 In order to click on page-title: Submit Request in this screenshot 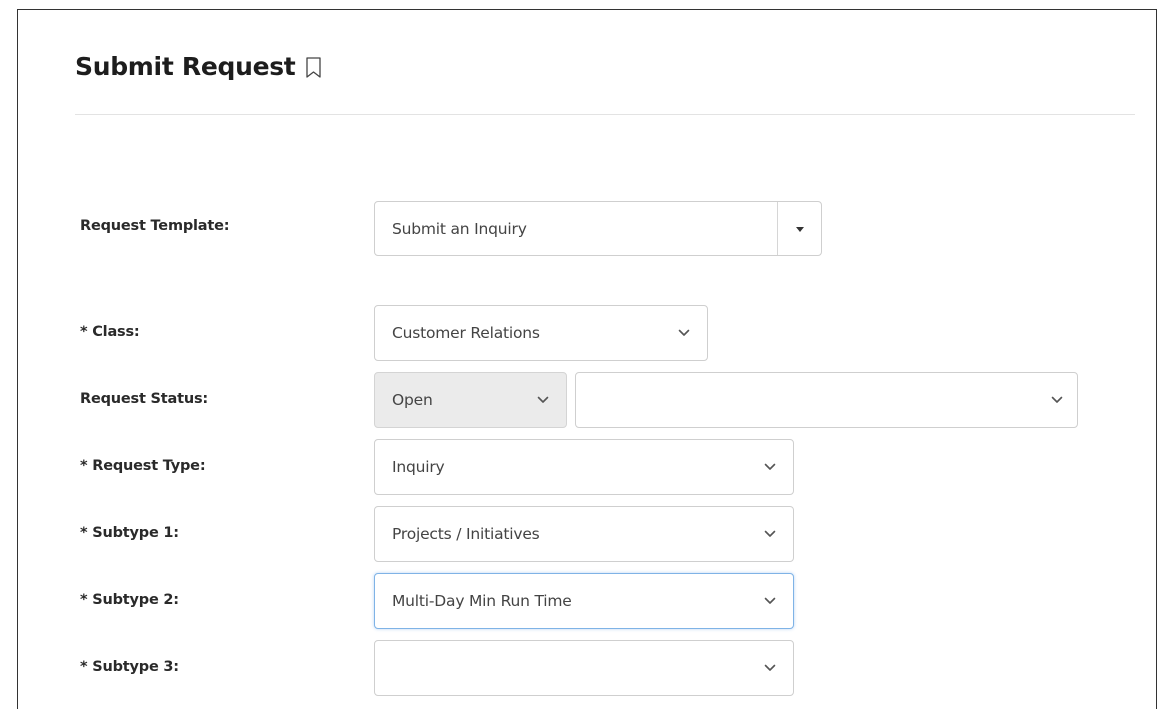, I will do `click(185, 66)`.